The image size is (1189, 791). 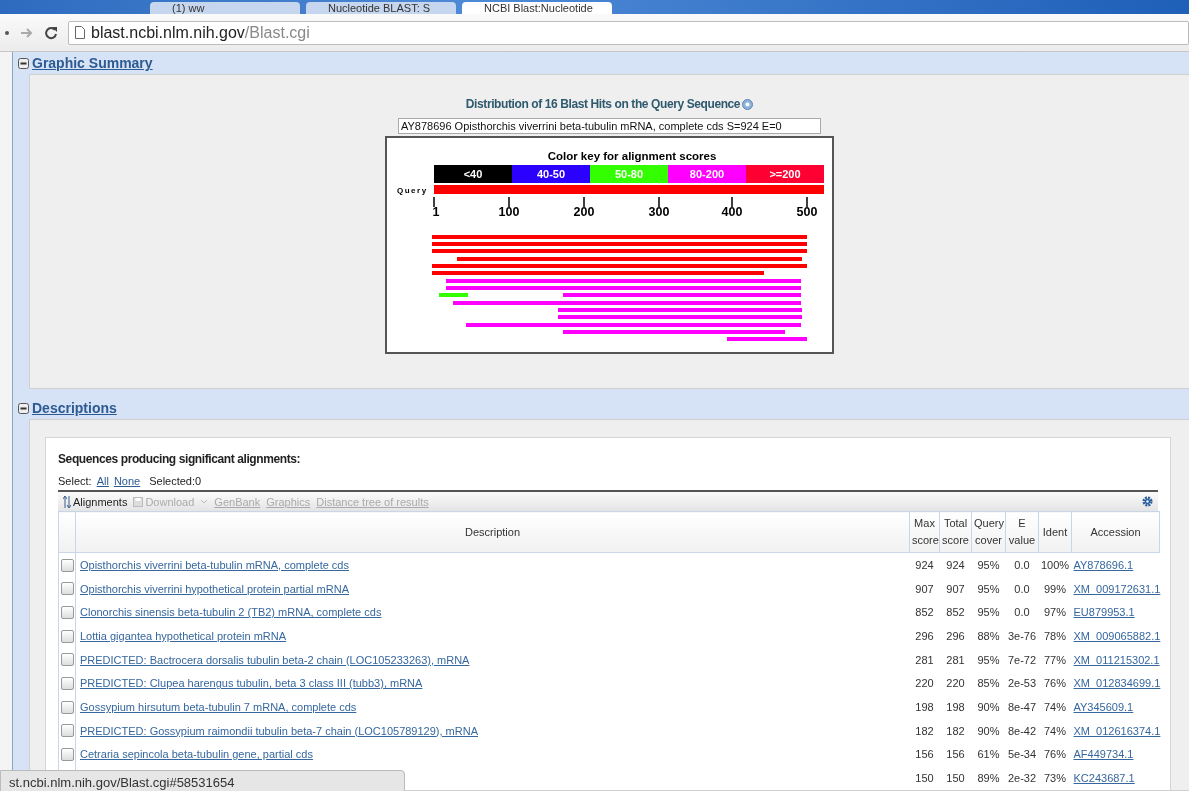 I want to click on description-link: Opisthorchis viverrini beta-tubulin mRNA, complete cds, so click(x=214, y=564).